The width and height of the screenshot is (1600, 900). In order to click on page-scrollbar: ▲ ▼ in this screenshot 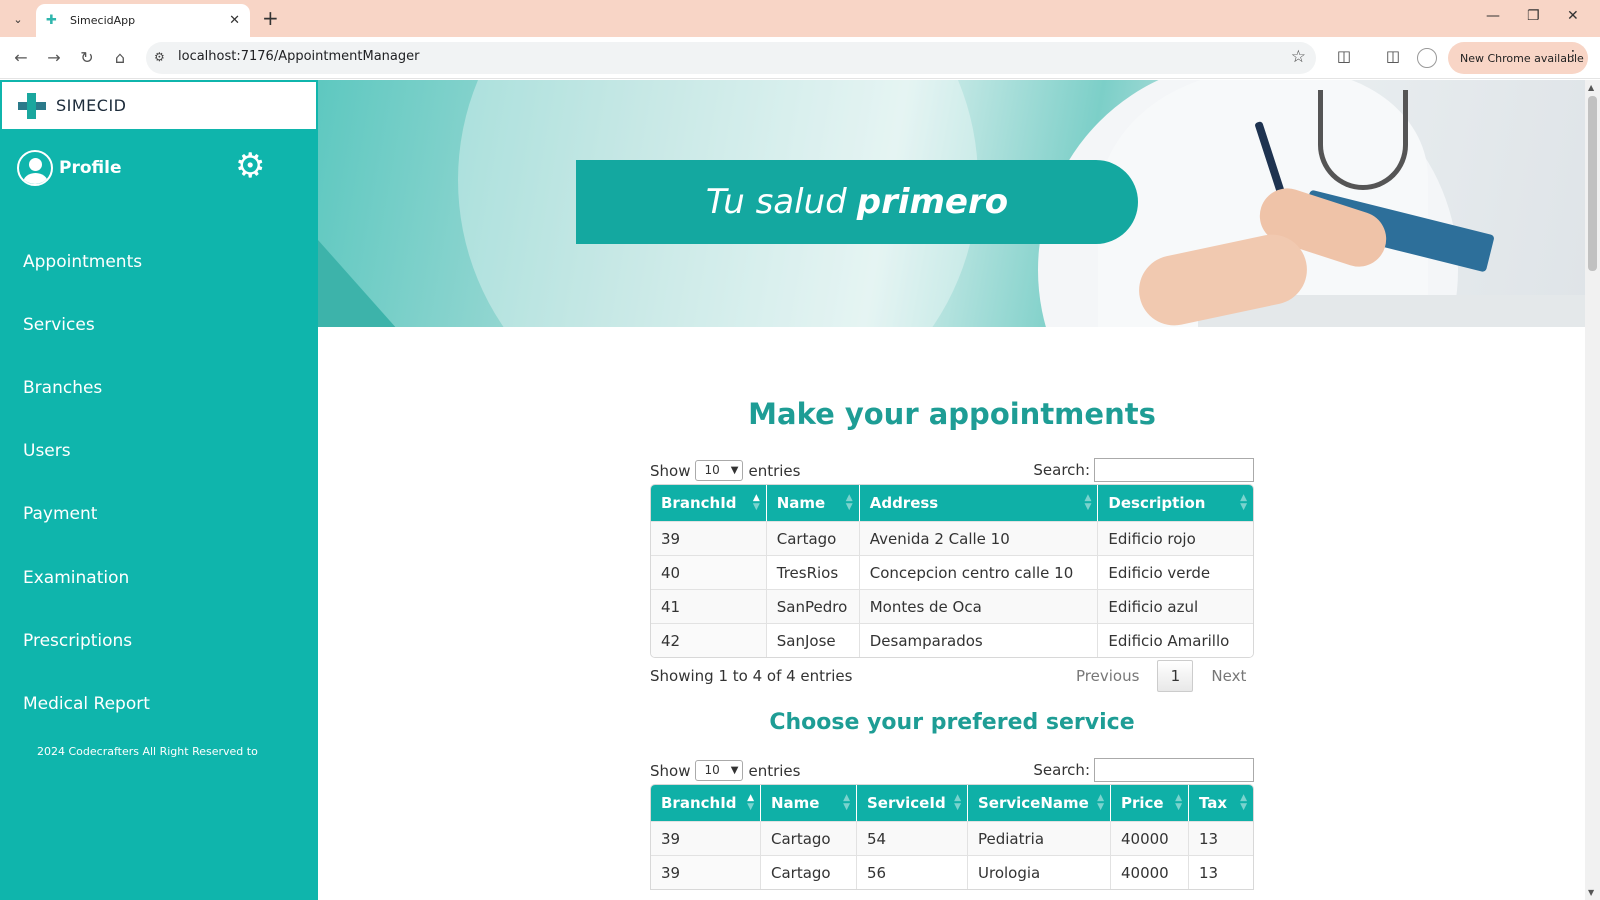, I will do `click(1592, 490)`.